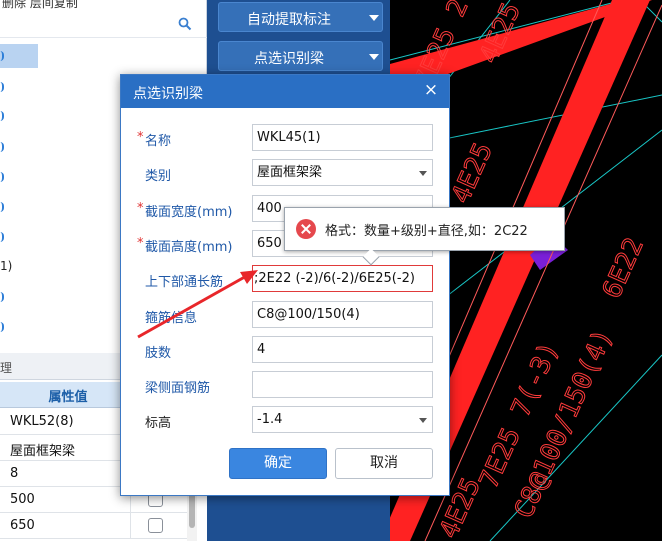 Image resolution: width=662 pixels, height=541 pixels. Describe the element at coordinates (472, 172) in the screenshot. I see `rebar-annotation: 4E25` at that location.